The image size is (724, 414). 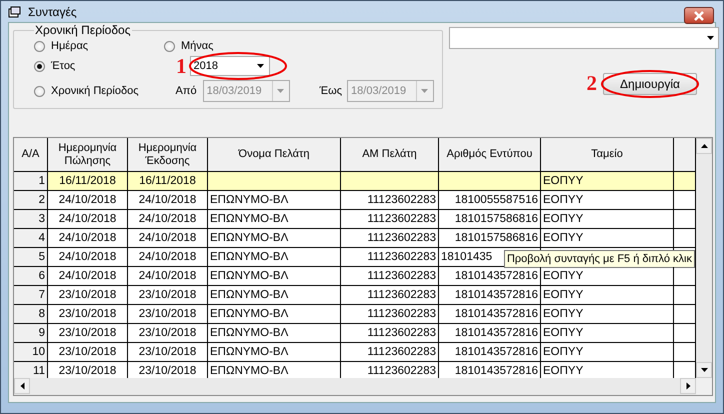 What do you see at coordinates (189, 46) in the screenshot?
I see `radio-option: Μήνας` at bounding box center [189, 46].